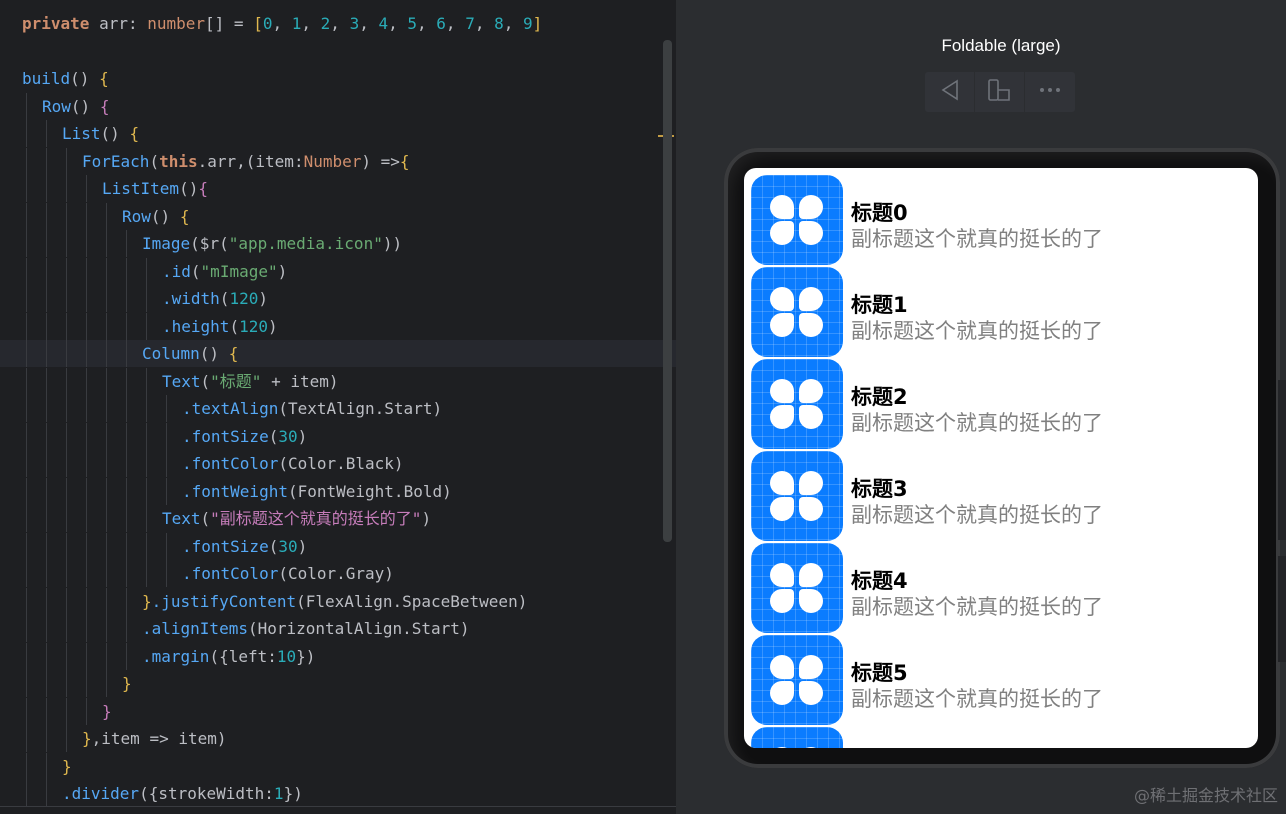 This screenshot has width=1286, height=814. I want to click on code-token: ({strokeWidth:, so click(206, 793).